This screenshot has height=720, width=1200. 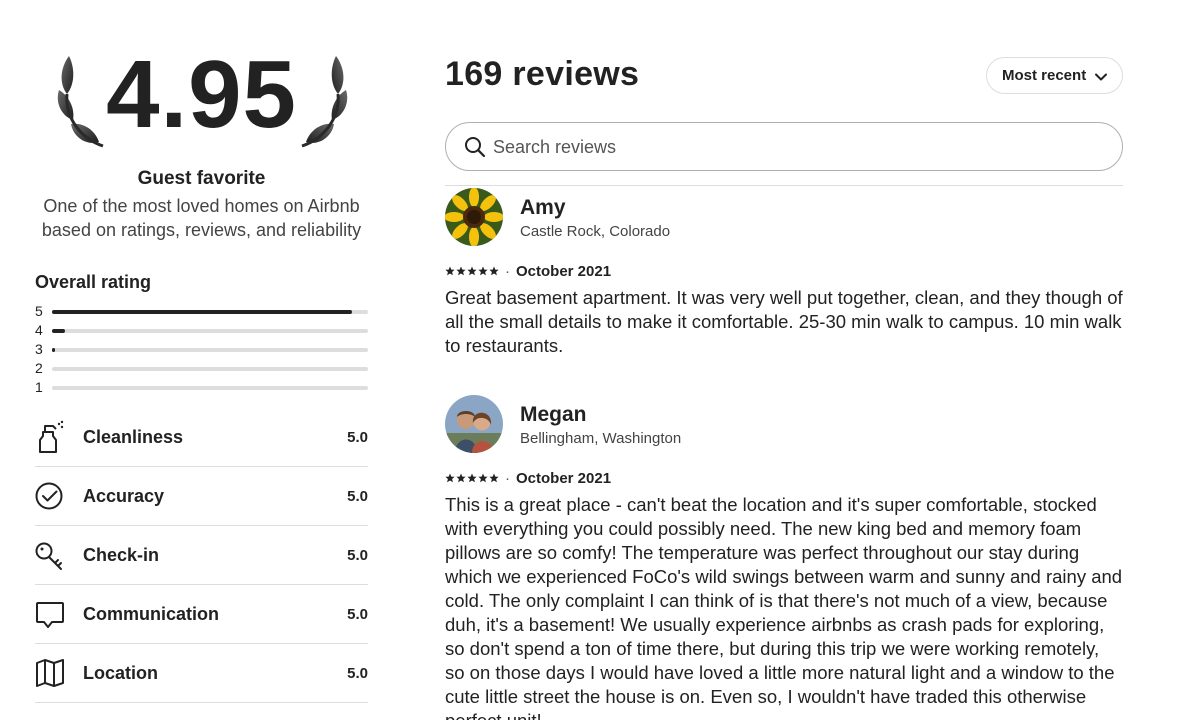 I want to click on rating-bar-row: 5, so click(x=201, y=311).